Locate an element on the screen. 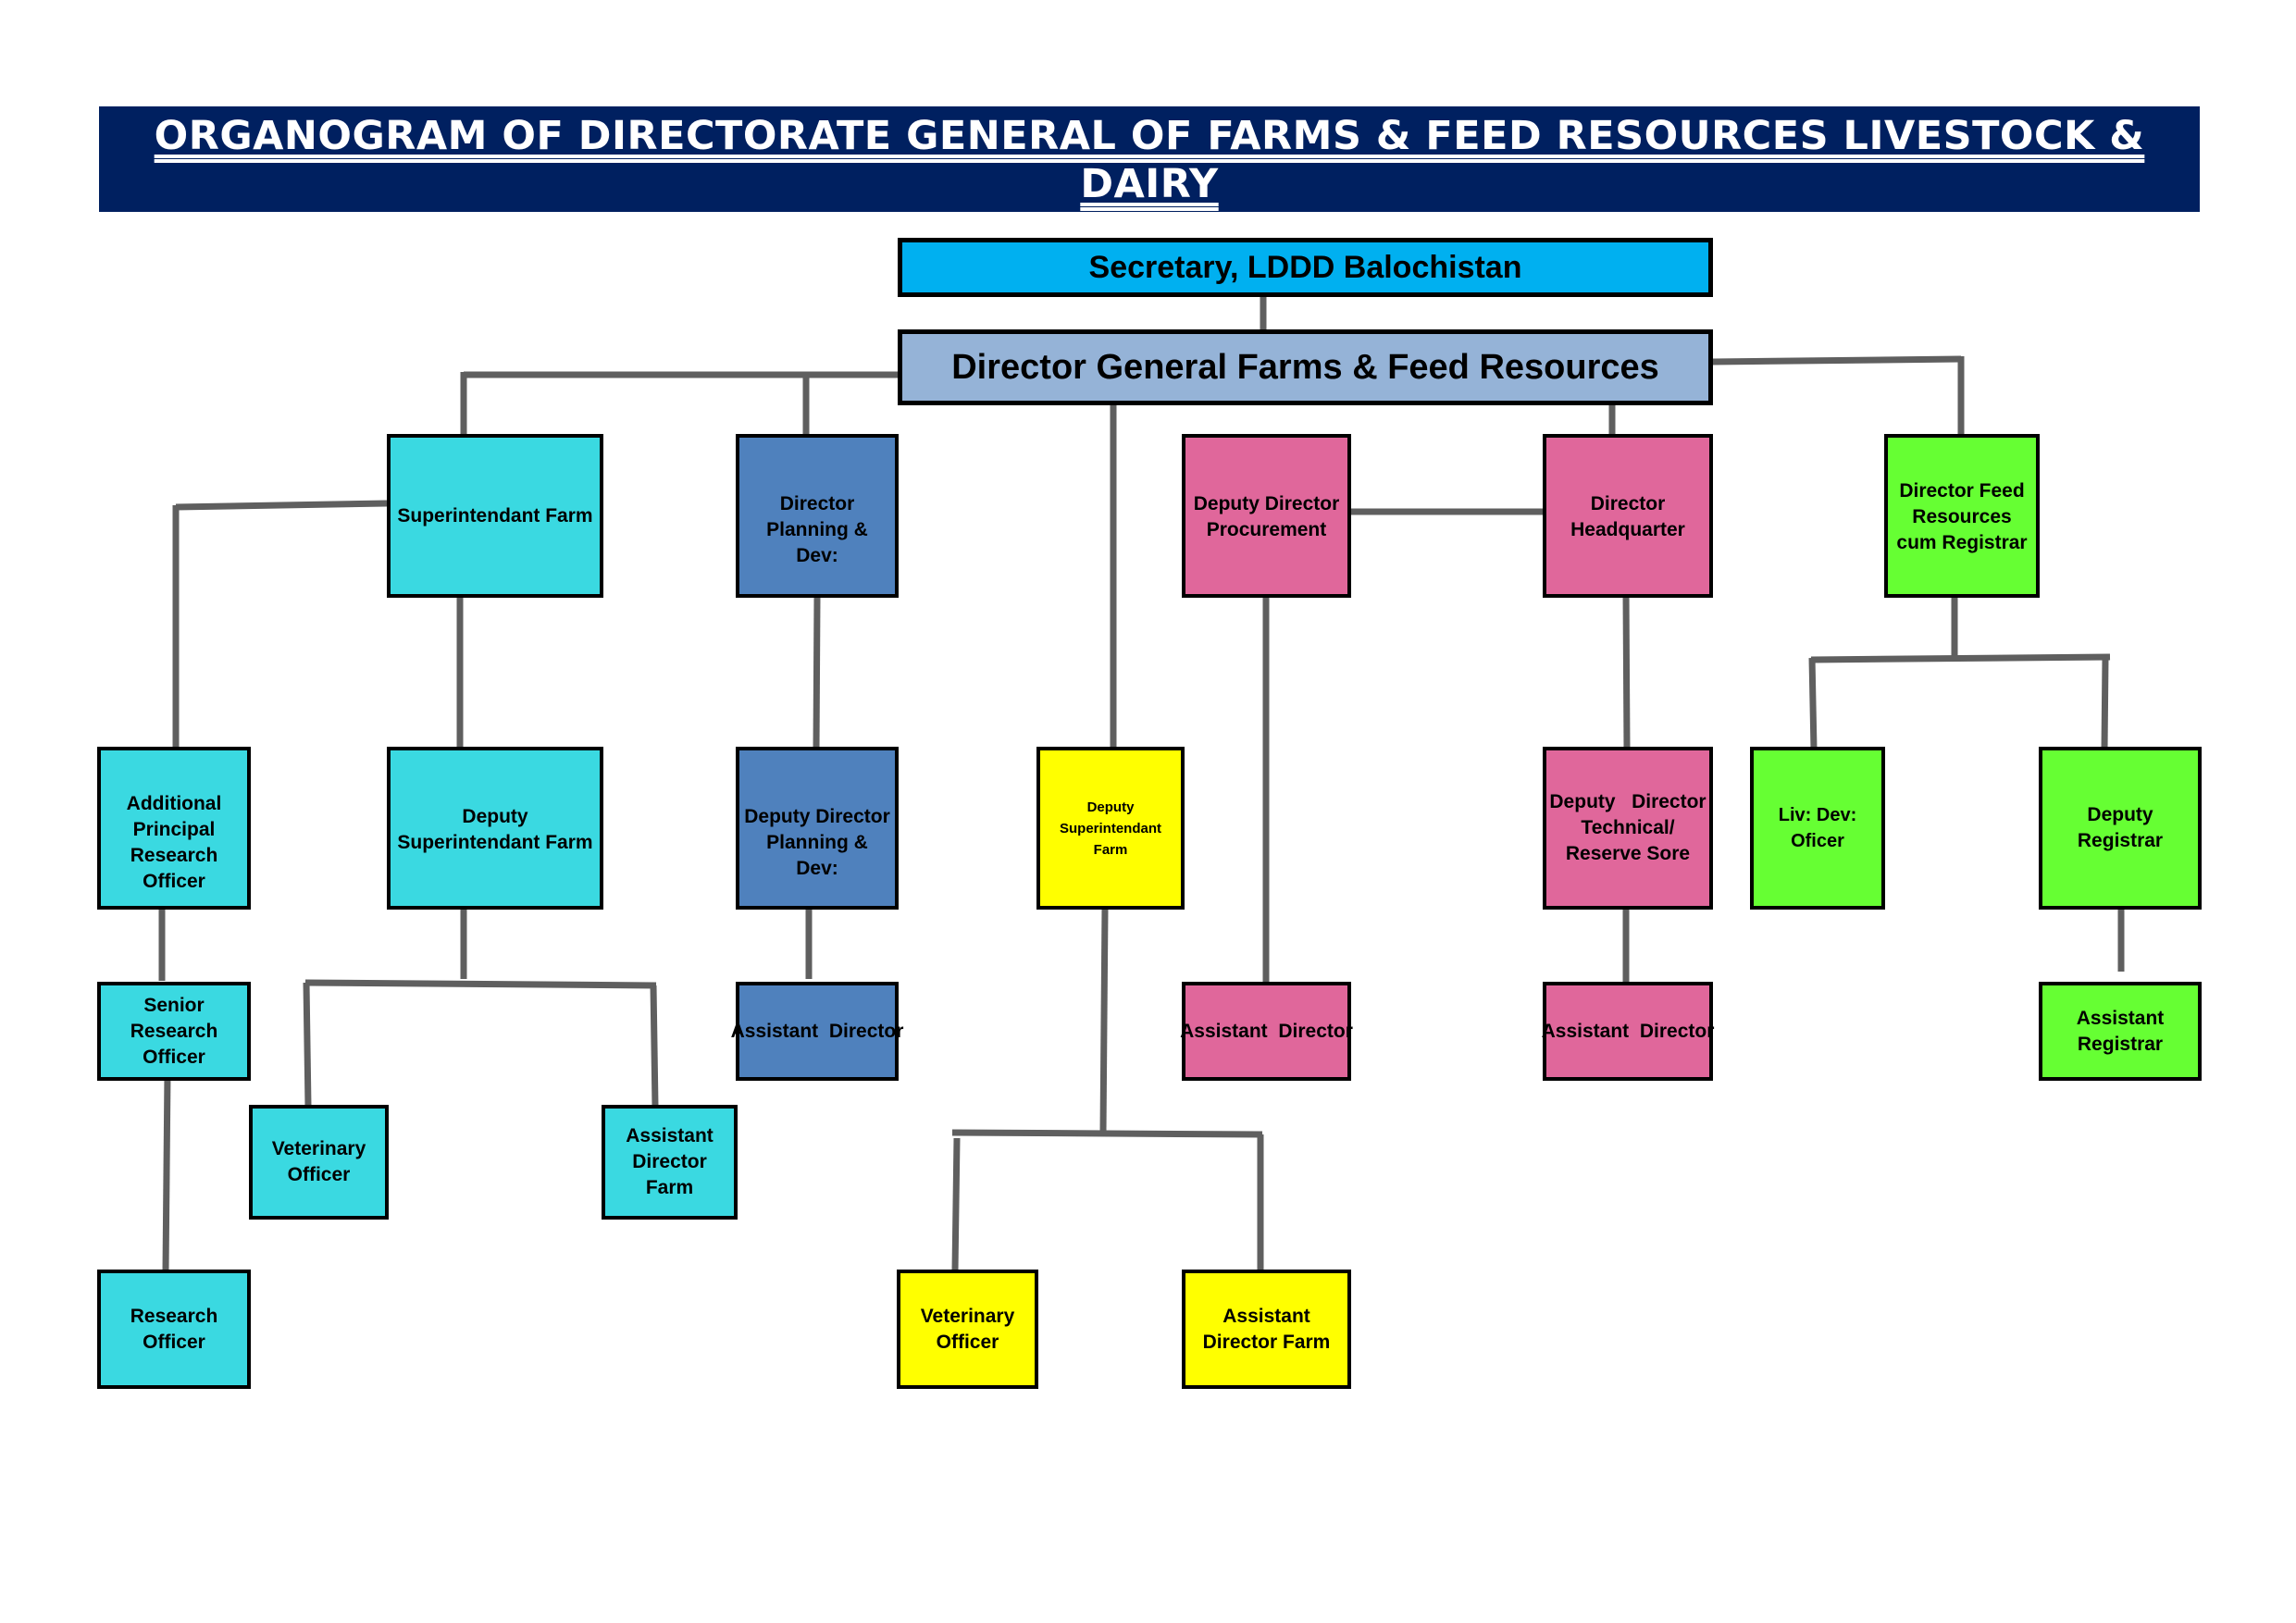  node-label: Deputy Registrar is located at coordinates (2121, 827).